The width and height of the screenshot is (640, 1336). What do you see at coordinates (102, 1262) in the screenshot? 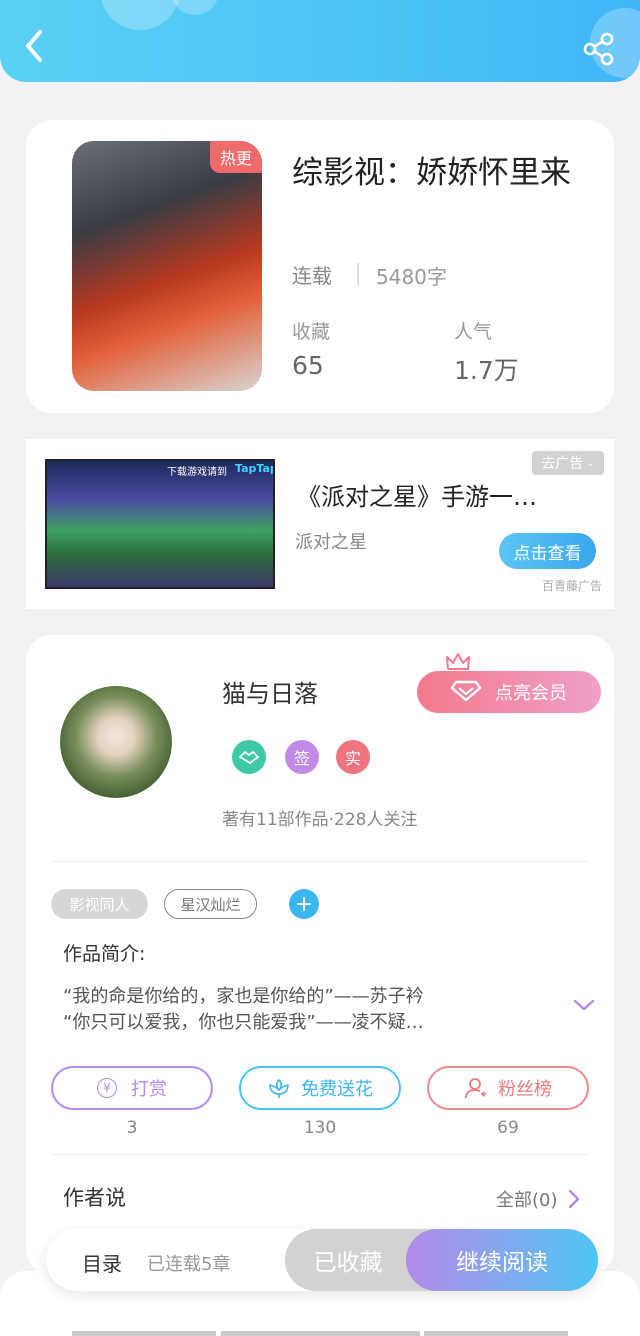
I see `catalog-button: 目录` at bounding box center [102, 1262].